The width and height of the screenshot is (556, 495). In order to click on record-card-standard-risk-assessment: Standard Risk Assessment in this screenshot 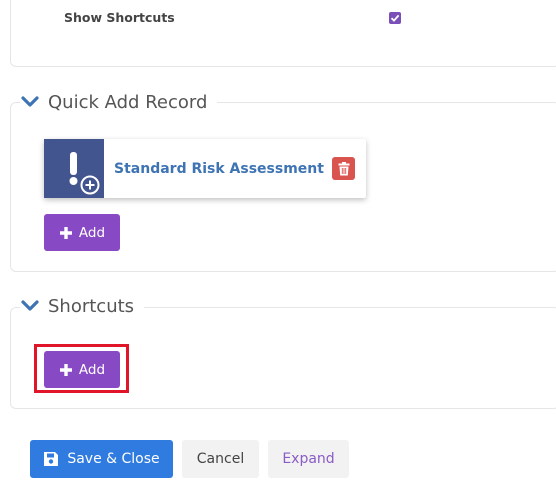, I will do `click(205, 168)`.